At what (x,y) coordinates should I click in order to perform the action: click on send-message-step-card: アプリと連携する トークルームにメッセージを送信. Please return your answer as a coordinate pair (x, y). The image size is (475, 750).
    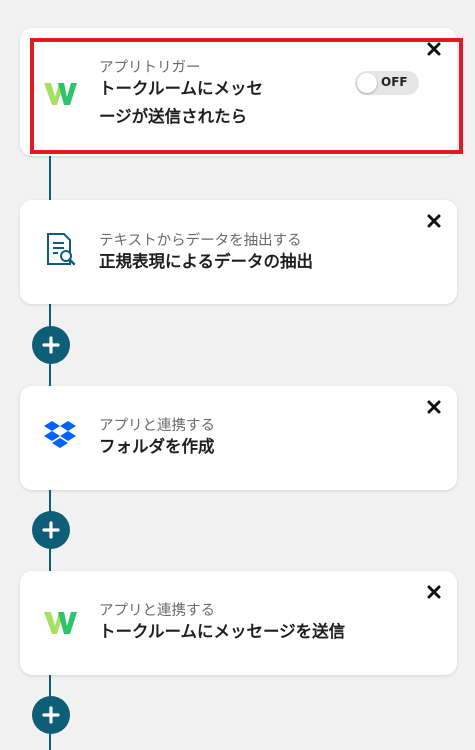
    Looking at the image, I should click on (238, 623).